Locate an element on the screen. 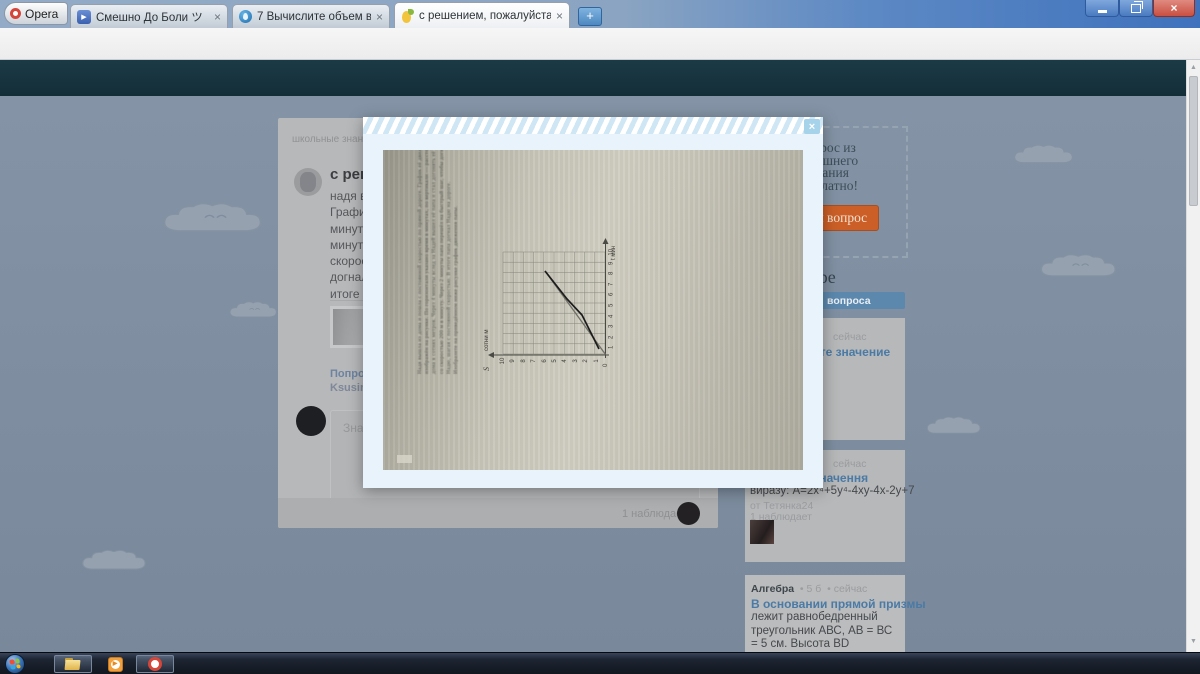 The width and height of the screenshot is (1200, 674). breadcrumb: школьные знания is located at coordinates (333, 139).